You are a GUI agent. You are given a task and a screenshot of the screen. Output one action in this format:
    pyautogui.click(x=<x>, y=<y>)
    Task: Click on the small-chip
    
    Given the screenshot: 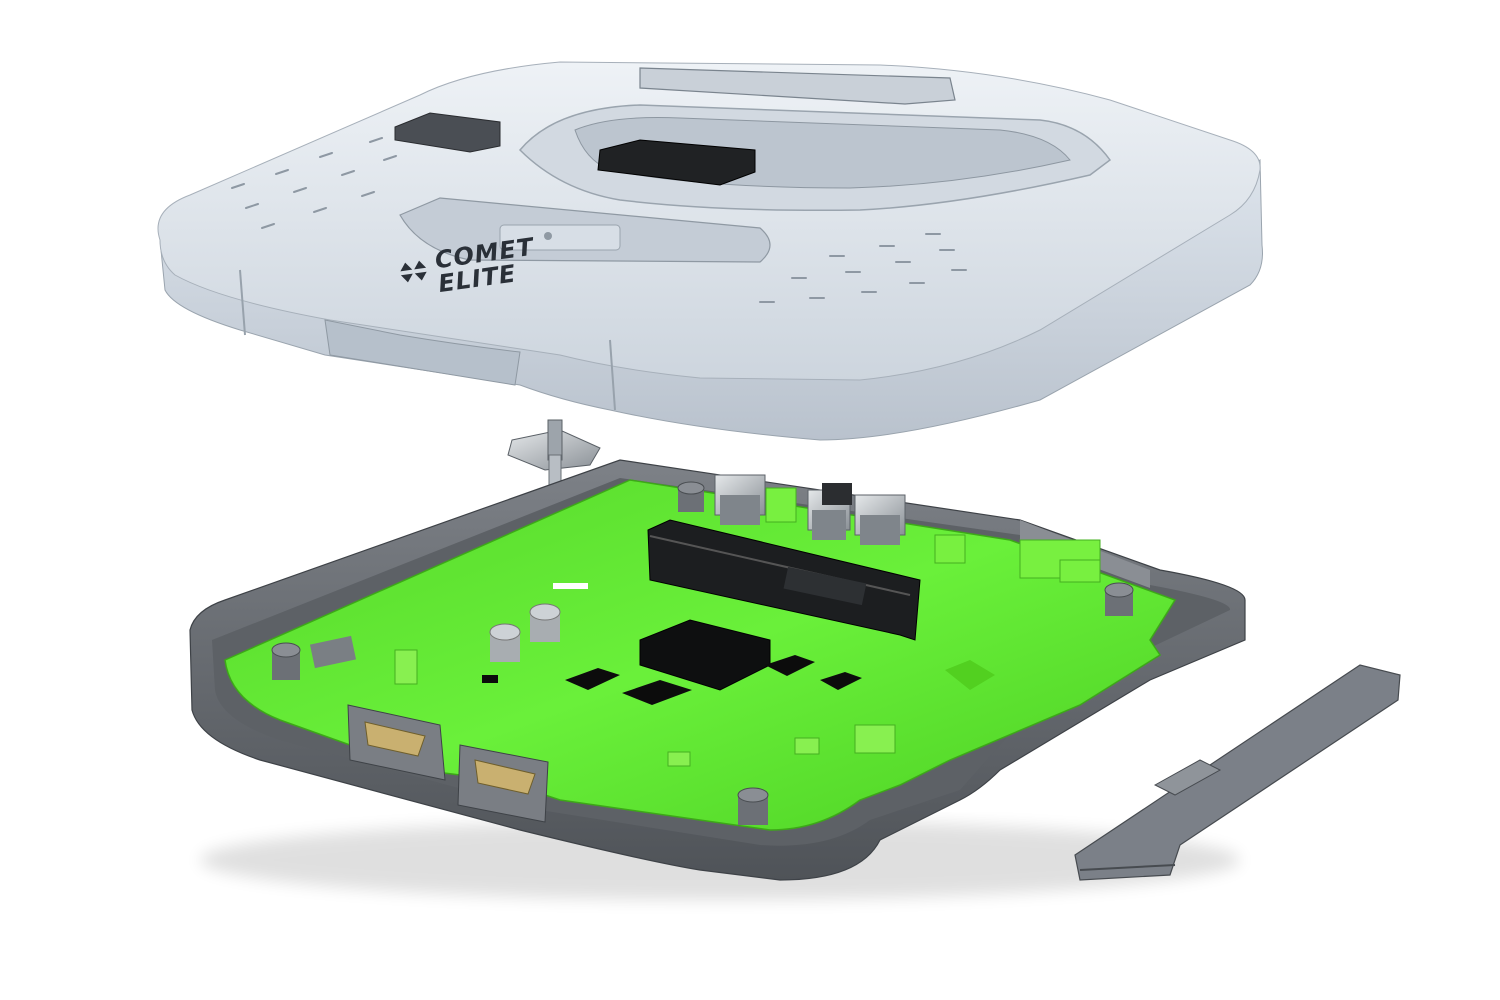 What is the action you would take?
    pyautogui.click(x=490, y=679)
    